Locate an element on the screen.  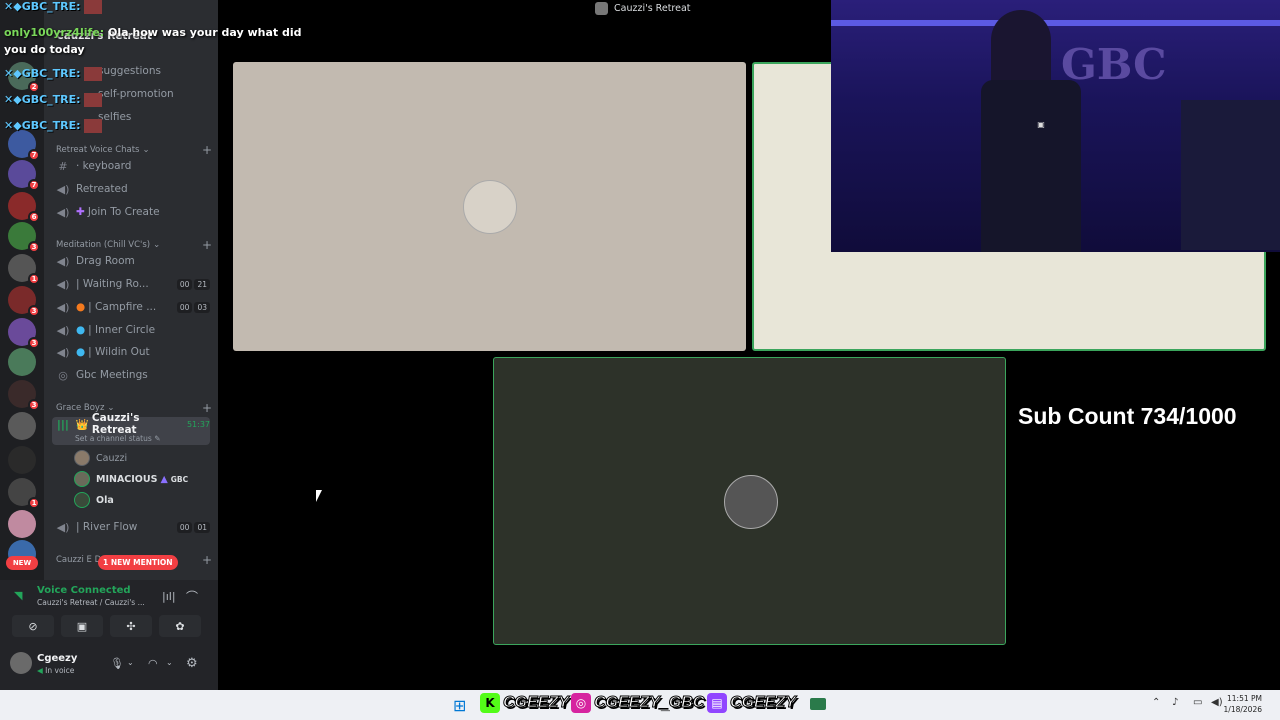
disconnect-icon: ⌒ is located at coordinates (192, 596).